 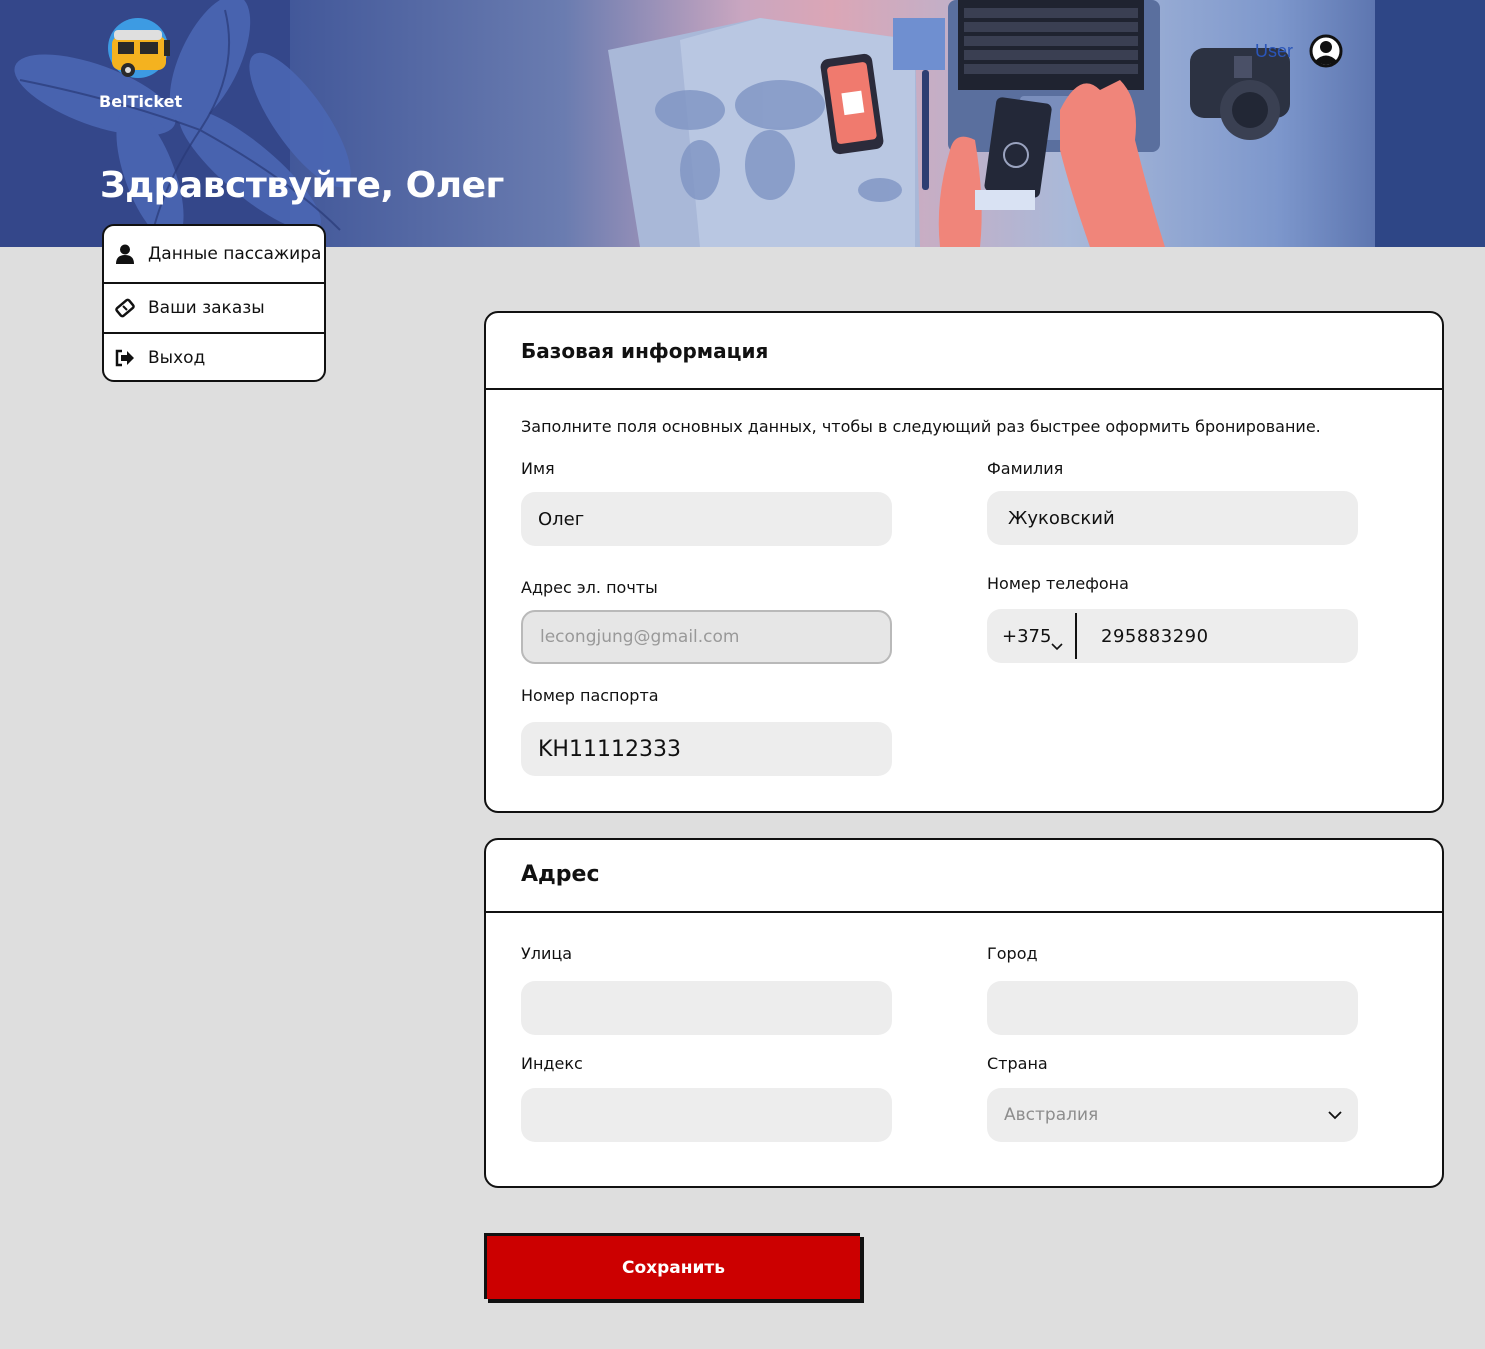 I want to click on country-select: Австралия, so click(x=1172, y=1115).